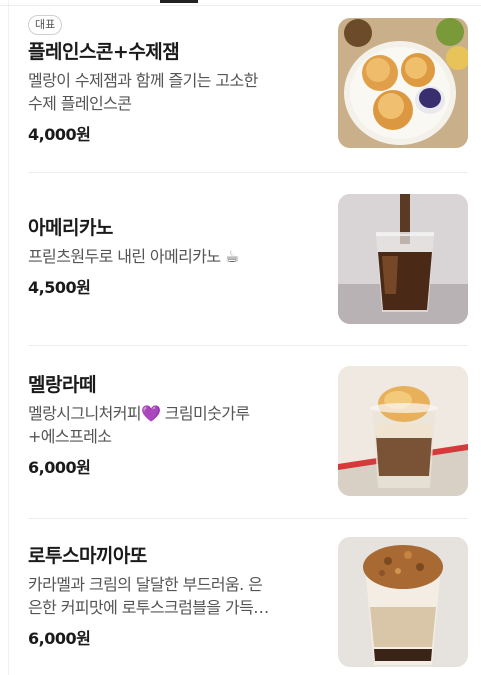 The width and height of the screenshot is (481, 675). I want to click on menu-item-photo-scone, so click(403, 83).